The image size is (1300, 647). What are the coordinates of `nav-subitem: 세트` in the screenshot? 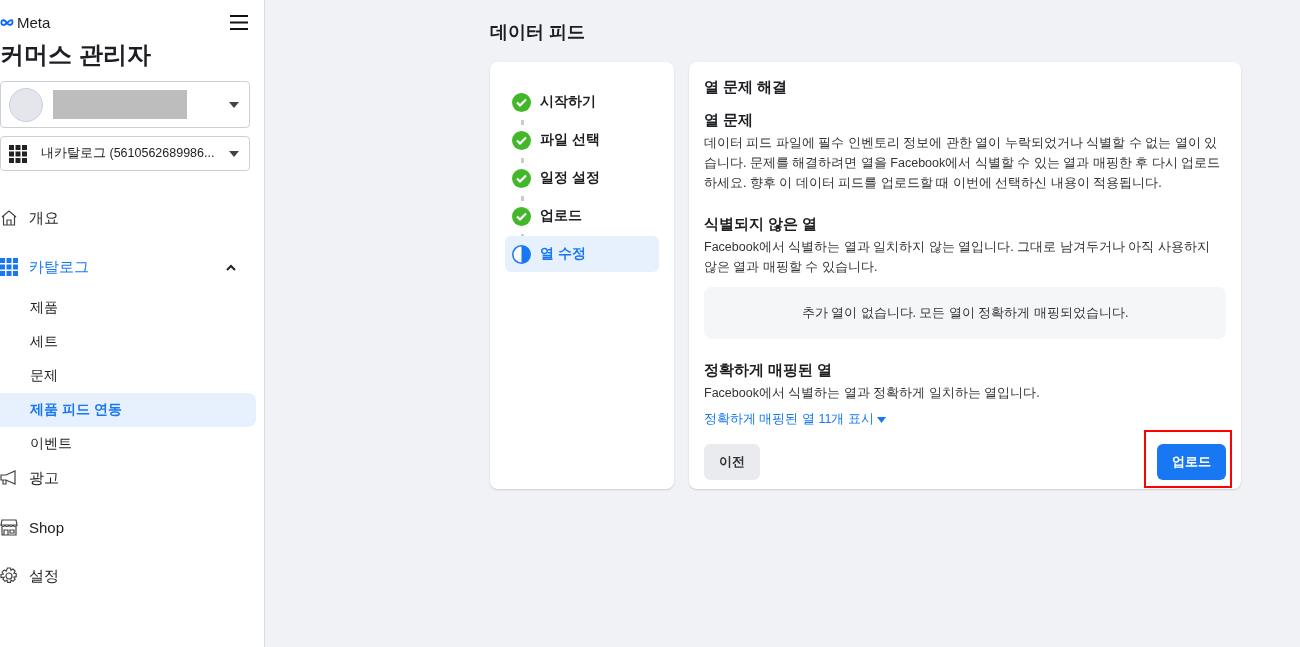 It's located at (128, 342).